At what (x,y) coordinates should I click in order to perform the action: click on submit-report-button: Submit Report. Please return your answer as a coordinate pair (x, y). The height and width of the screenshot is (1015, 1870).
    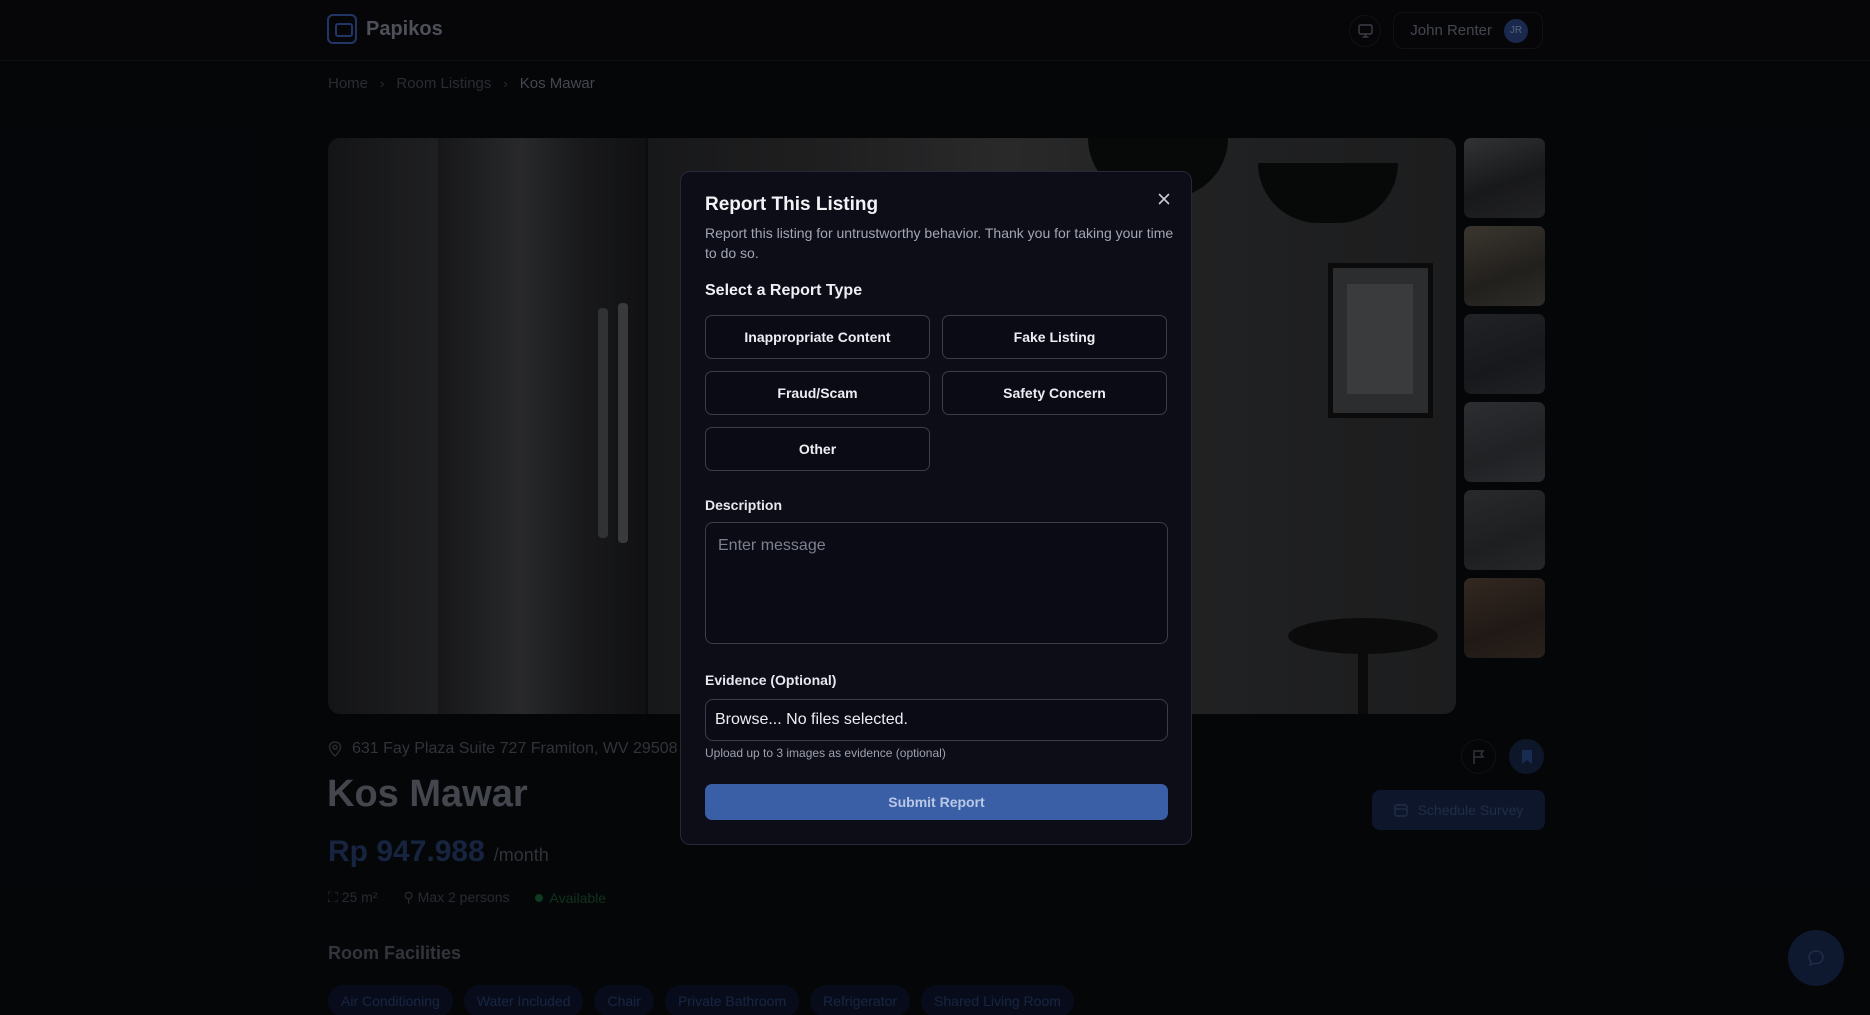
    Looking at the image, I should click on (936, 802).